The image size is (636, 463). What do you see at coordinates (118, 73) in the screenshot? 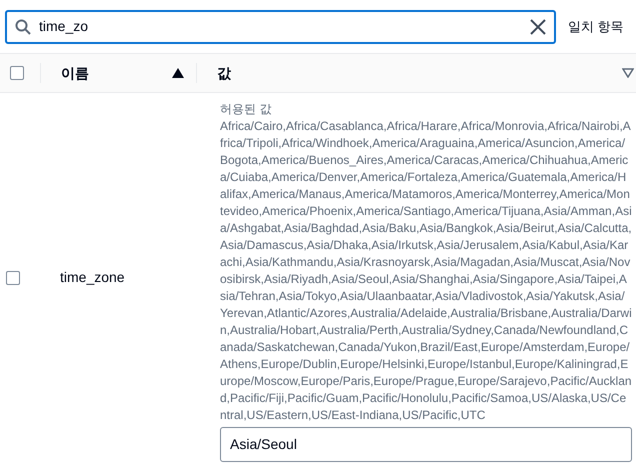
I see `column-header: 이름` at bounding box center [118, 73].